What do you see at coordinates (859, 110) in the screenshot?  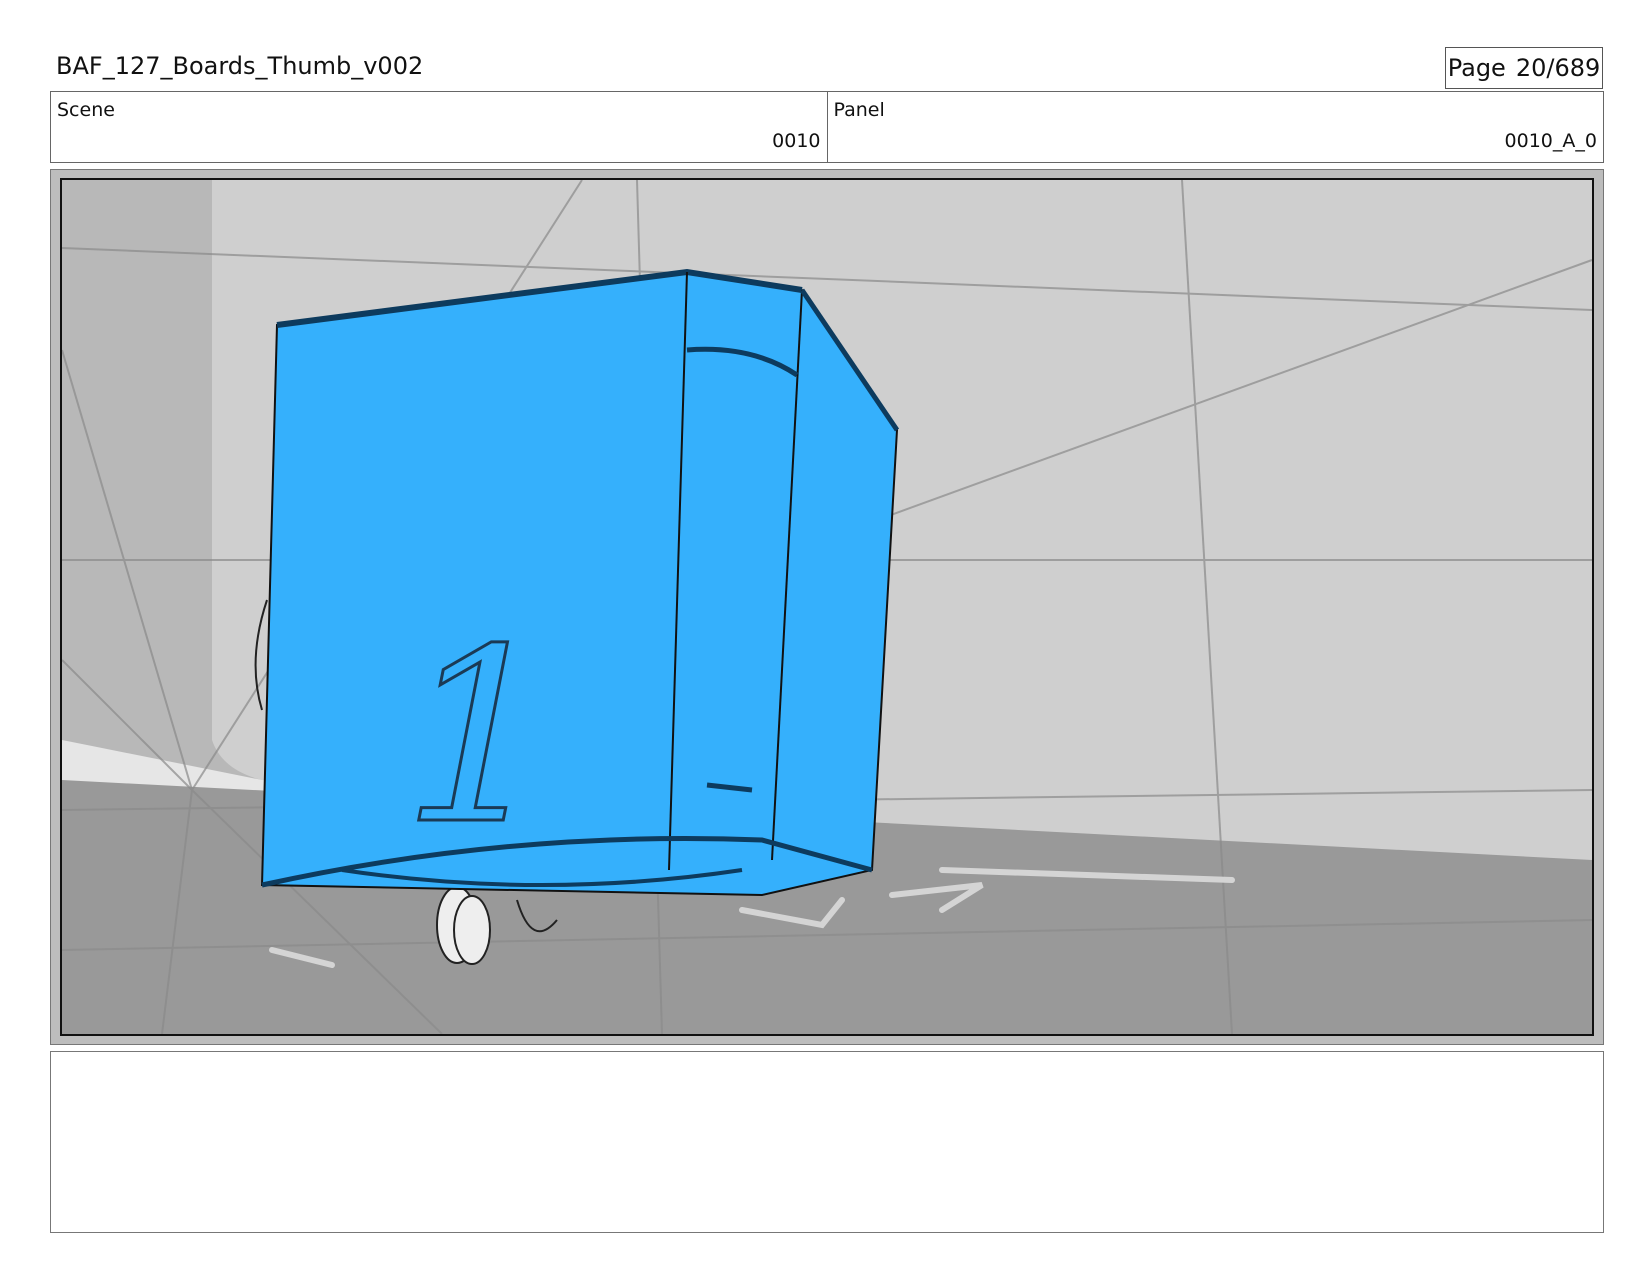 I see `panel-label: Panel` at bounding box center [859, 110].